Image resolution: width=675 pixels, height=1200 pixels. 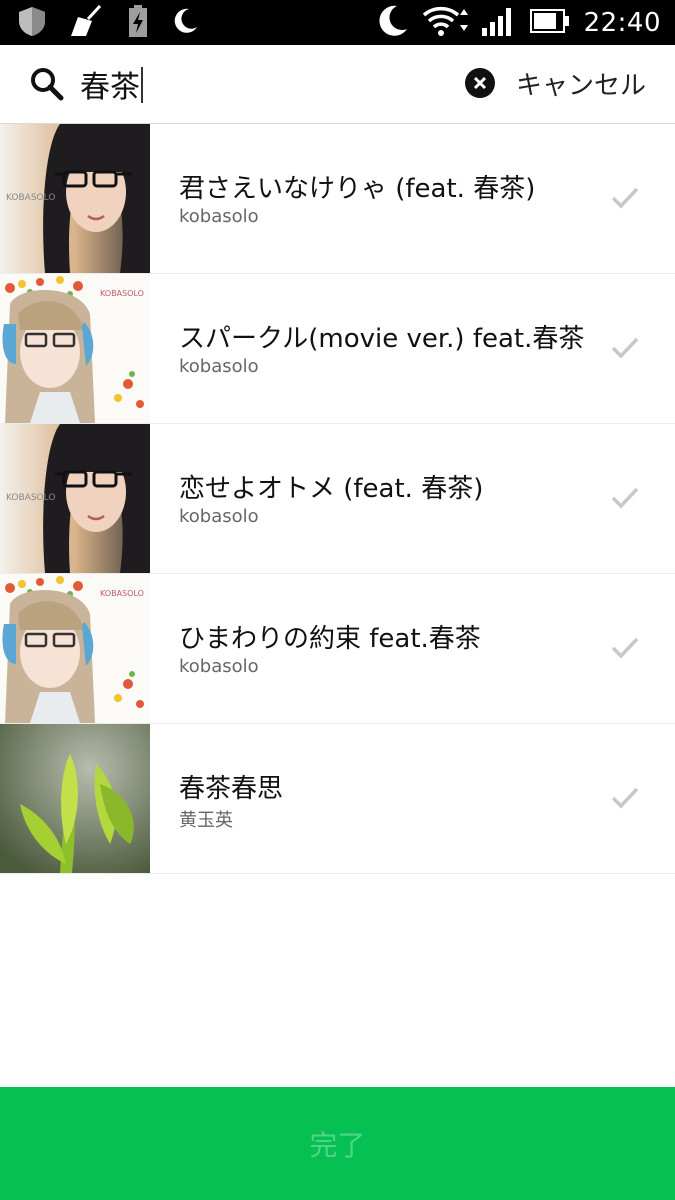 What do you see at coordinates (108, 22) in the screenshot?
I see `status-bar-left` at bounding box center [108, 22].